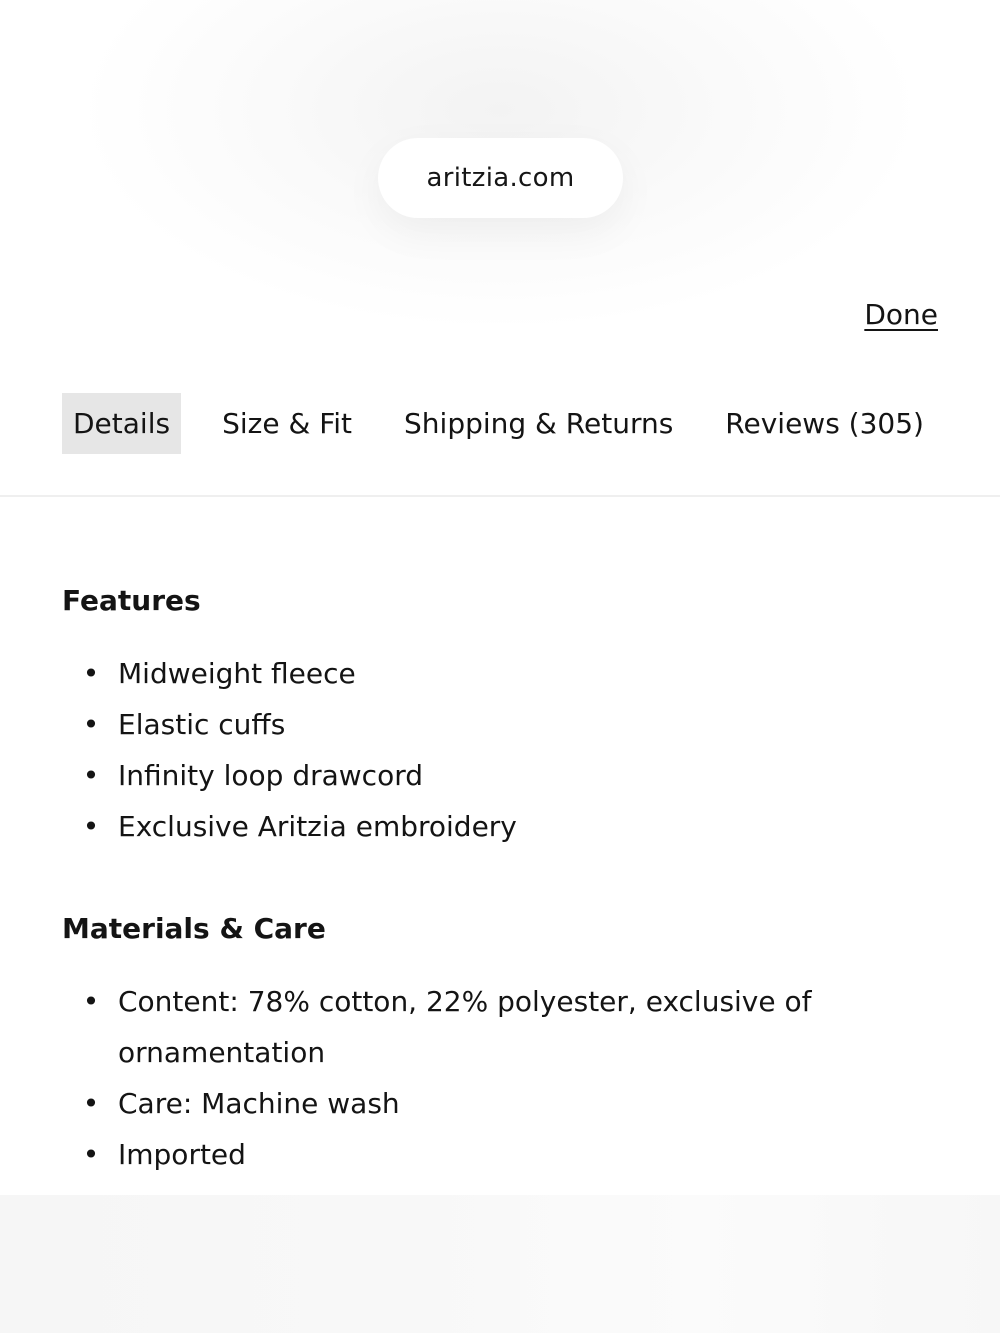  I want to click on materials-care-heading: Materials & Care, so click(194, 928).